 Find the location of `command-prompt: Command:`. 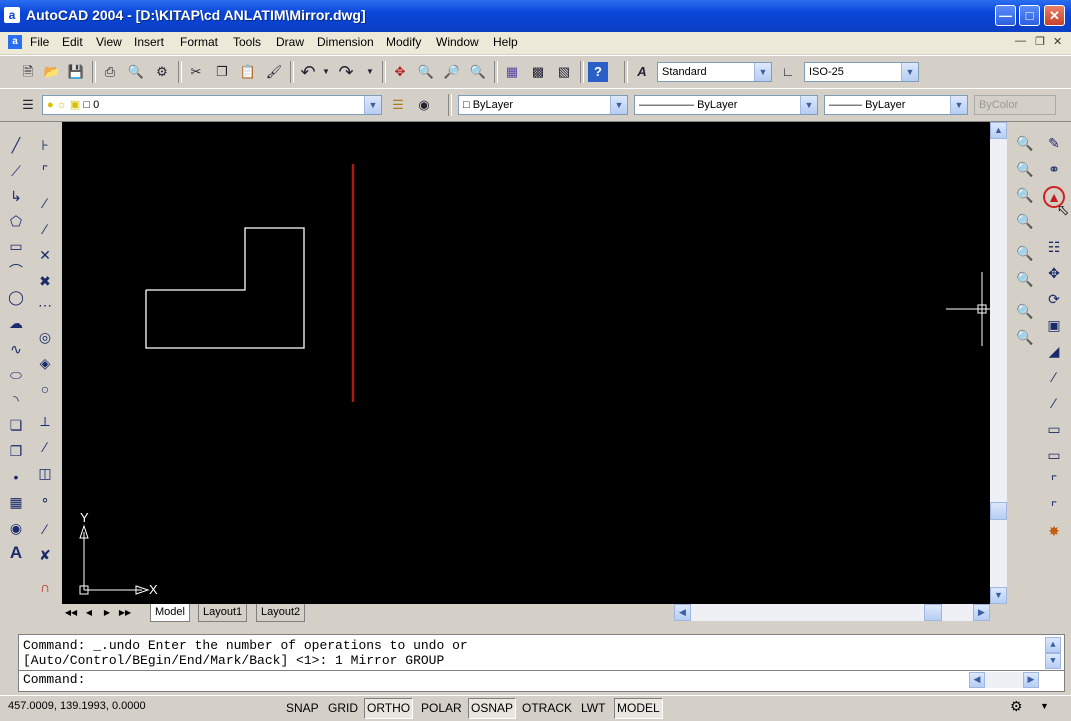

command-prompt: Command: is located at coordinates (54, 679).